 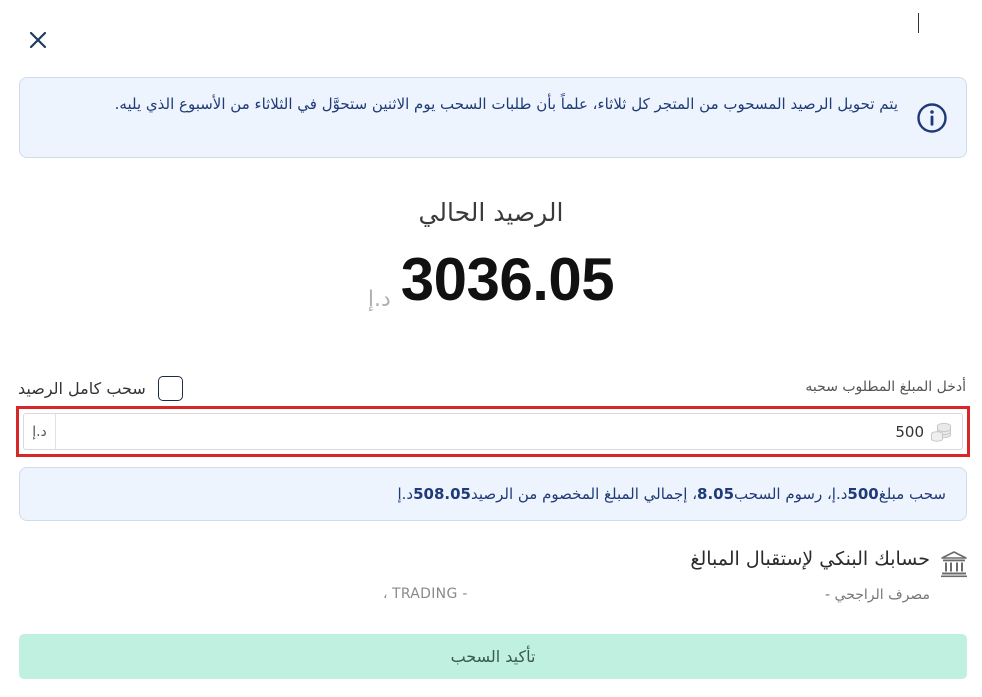 I want to click on info-icon, so click(x=932, y=118).